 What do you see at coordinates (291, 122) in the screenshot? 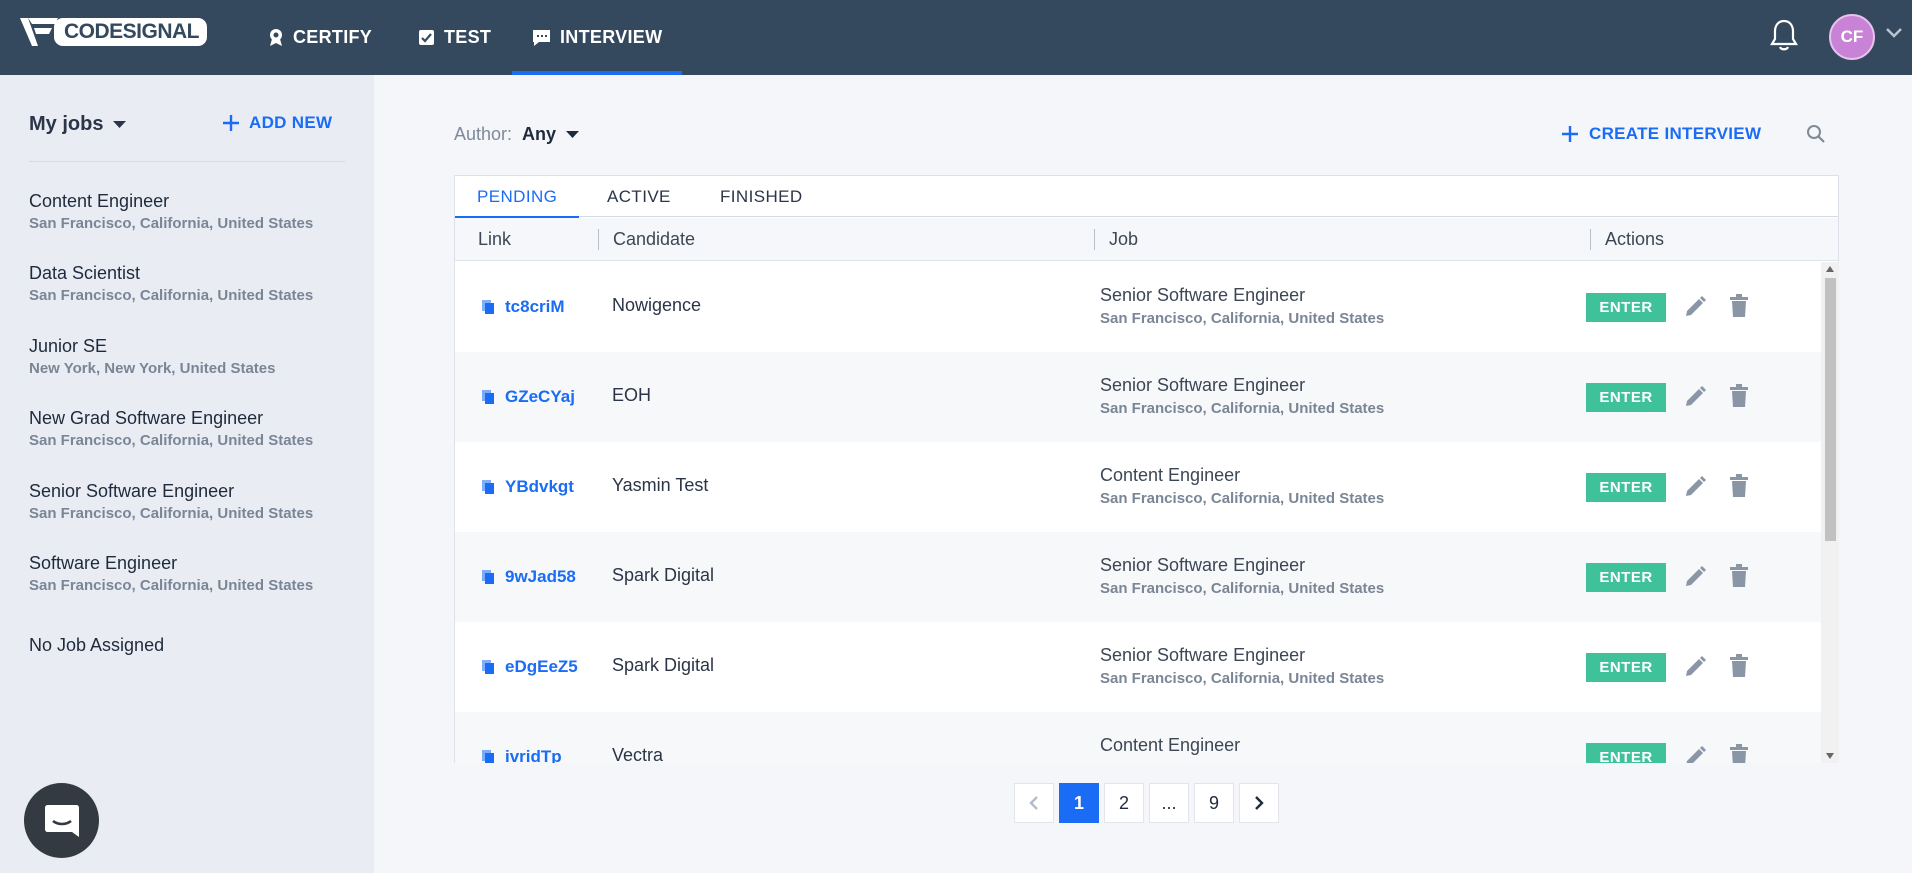
I see `add-job-label: ADD NEW` at bounding box center [291, 122].